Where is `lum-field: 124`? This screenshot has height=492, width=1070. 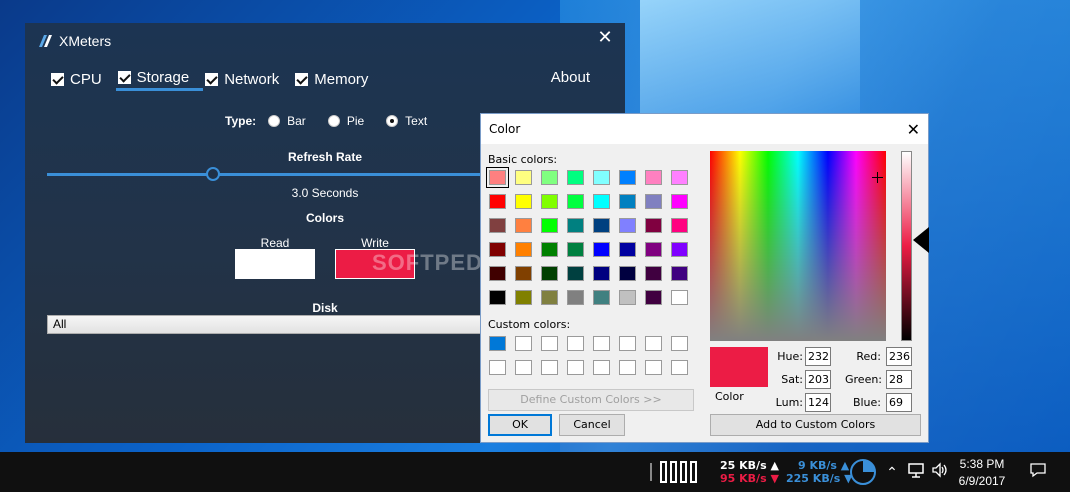 lum-field: 124 is located at coordinates (818, 402).